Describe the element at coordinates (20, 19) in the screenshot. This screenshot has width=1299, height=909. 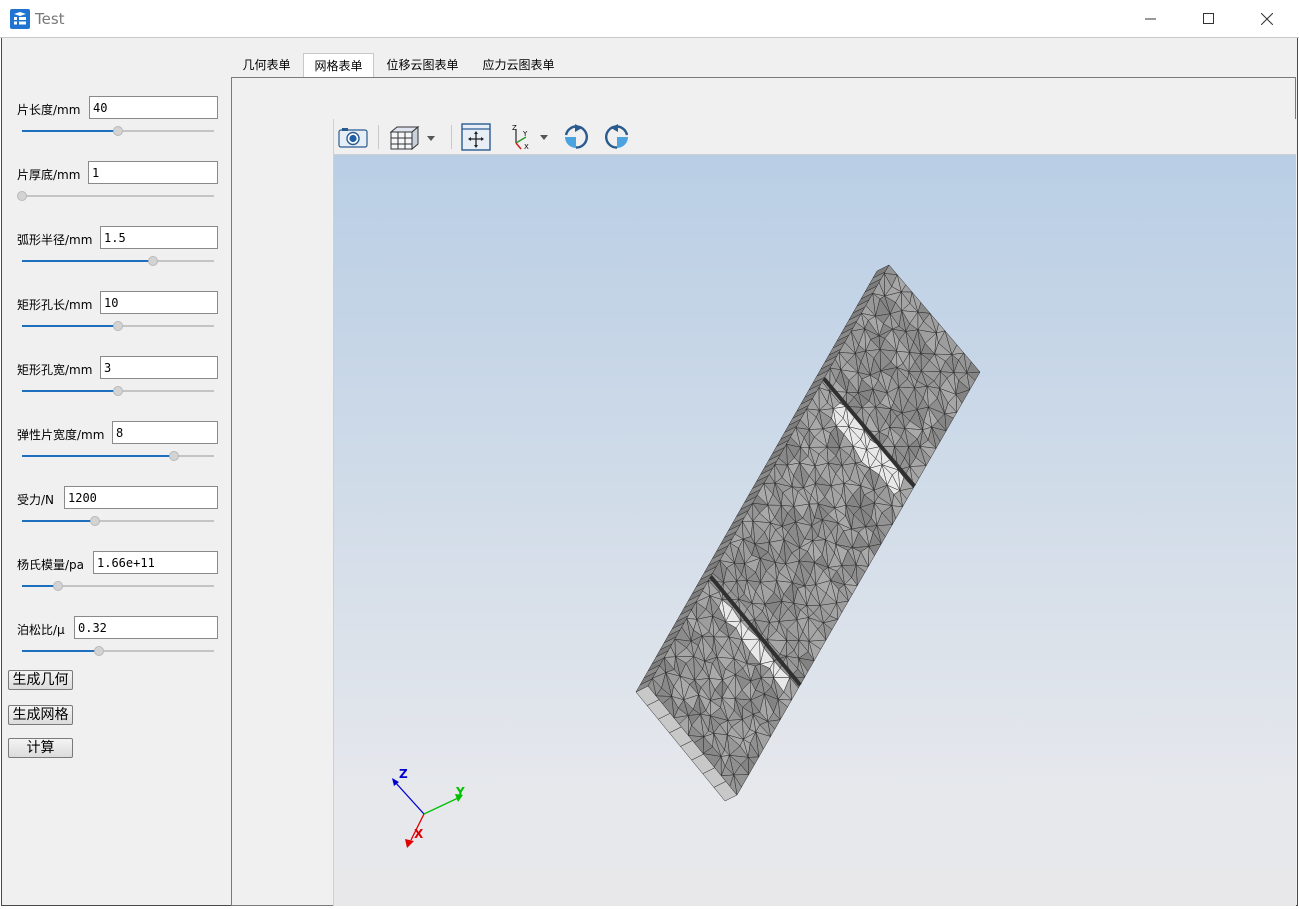
I see `app-icon` at that location.